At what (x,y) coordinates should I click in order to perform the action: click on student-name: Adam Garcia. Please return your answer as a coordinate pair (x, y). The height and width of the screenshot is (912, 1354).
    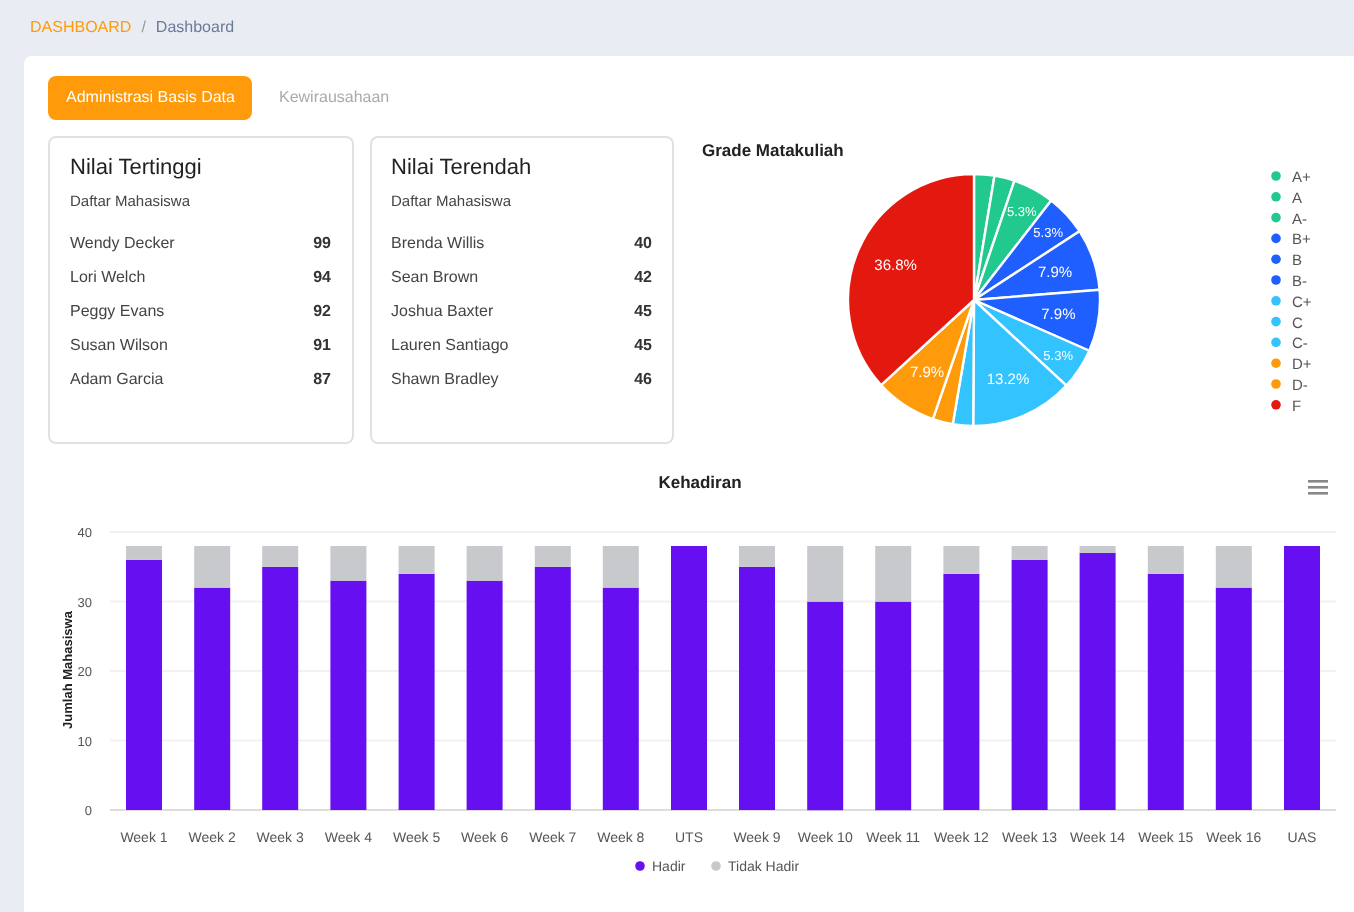
    Looking at the image, I should click on (117, 379).